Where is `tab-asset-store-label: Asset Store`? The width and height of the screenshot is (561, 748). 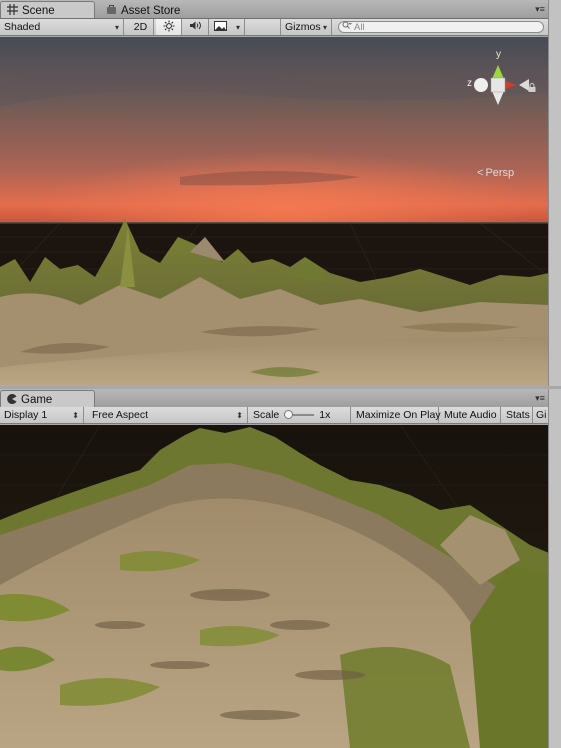 tab-asset-store-label: Asset Store is located at coordinates (151, 10).